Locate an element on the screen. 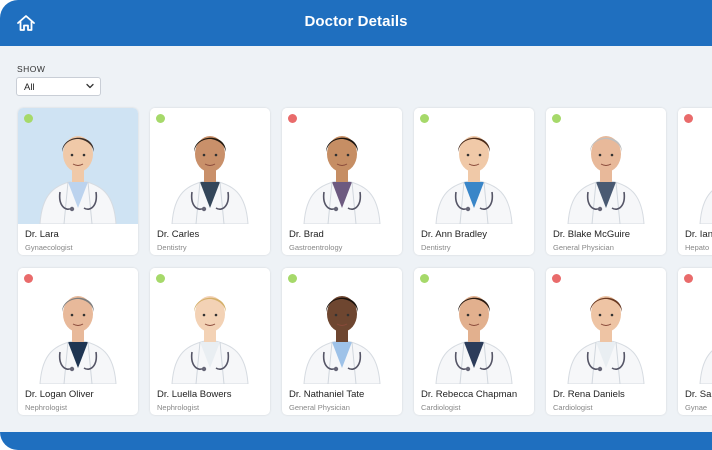 This screenshot has width=712, height=450. doctor-specialty: Gynae is located at coordinates (696, 407).